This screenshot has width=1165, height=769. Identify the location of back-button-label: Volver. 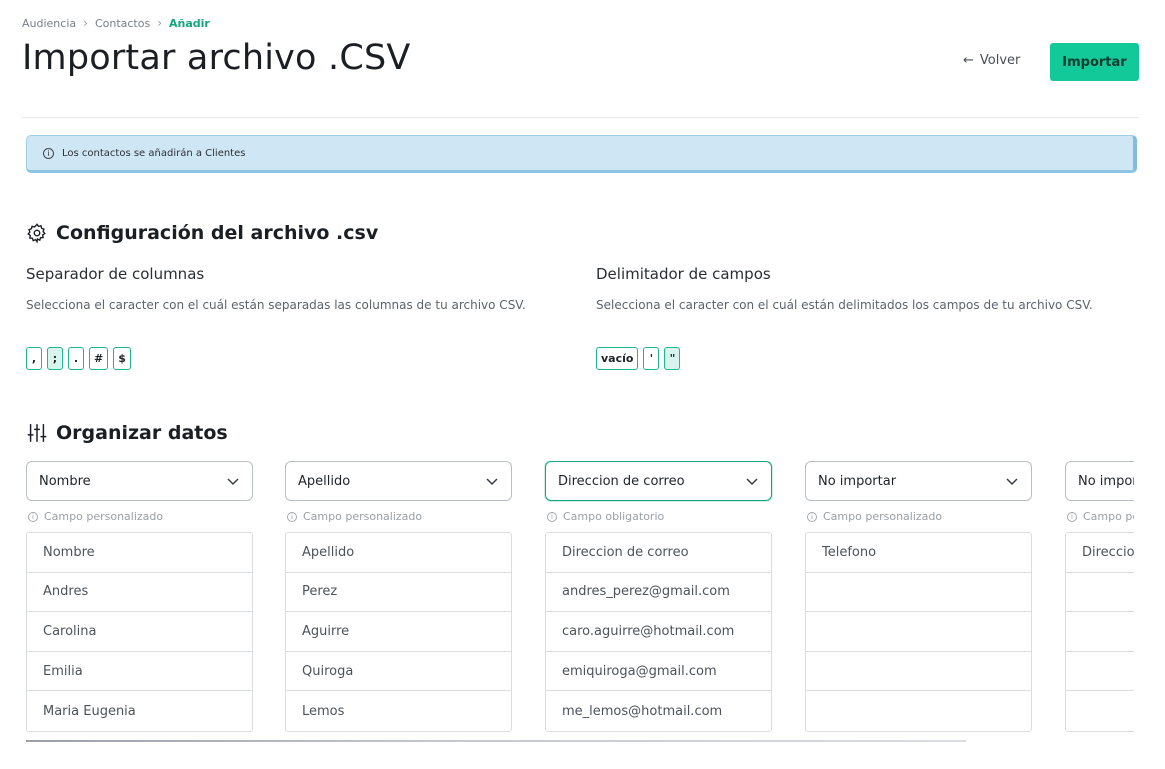
(1000, 60).